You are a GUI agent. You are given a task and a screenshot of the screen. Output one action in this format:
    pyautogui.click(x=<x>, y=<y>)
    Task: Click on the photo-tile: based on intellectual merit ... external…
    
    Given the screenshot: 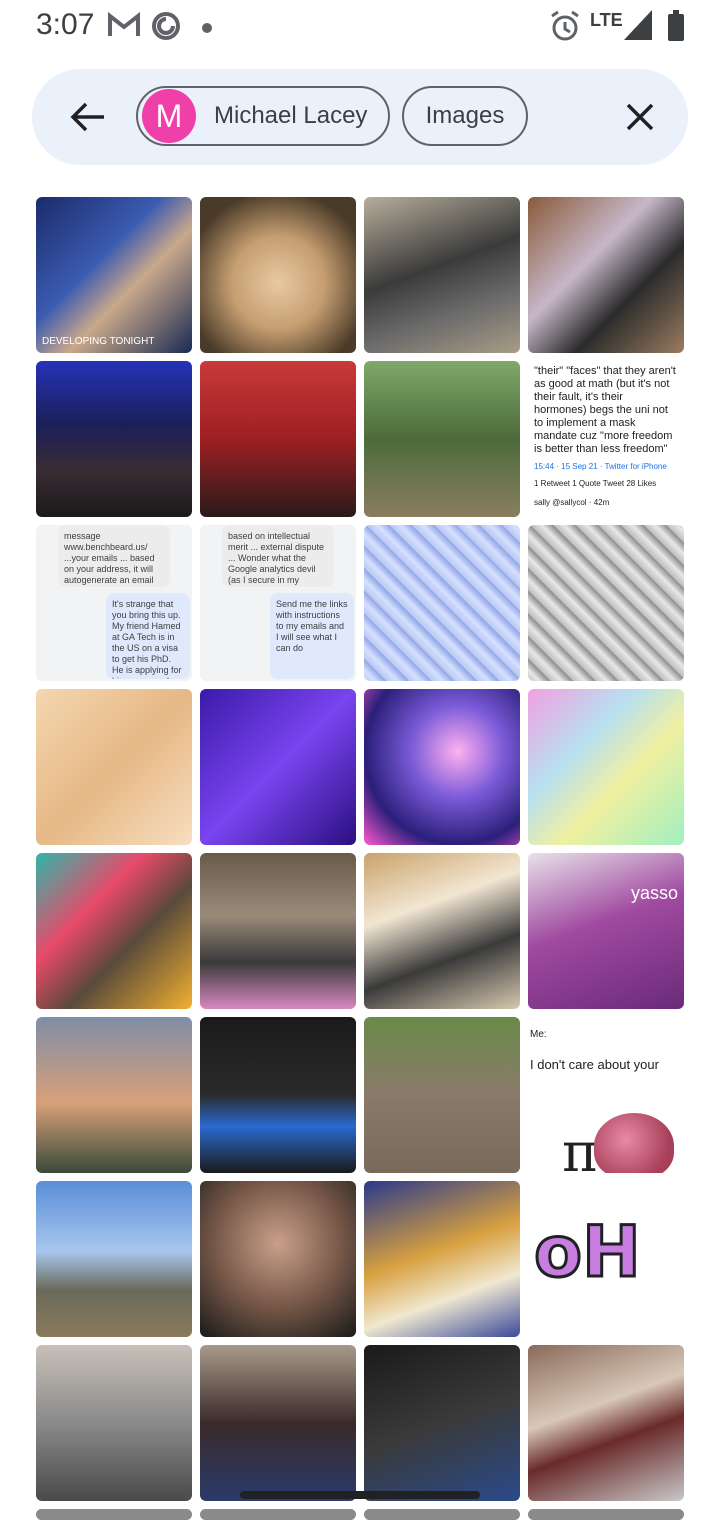 What is the action you would take?
    pyautogui.click(x=278, y=603)
    